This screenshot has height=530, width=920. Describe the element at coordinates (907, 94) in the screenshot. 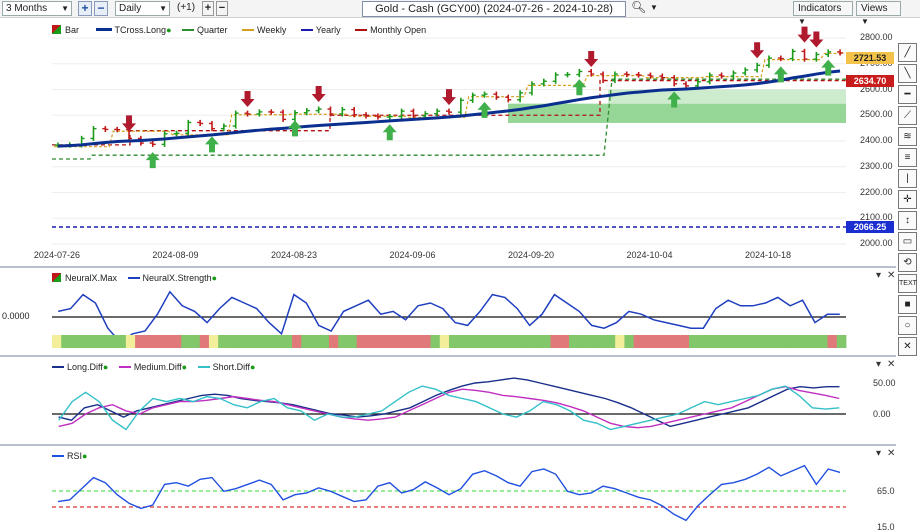

I see `horizontal-line-icon: ━` at that location.